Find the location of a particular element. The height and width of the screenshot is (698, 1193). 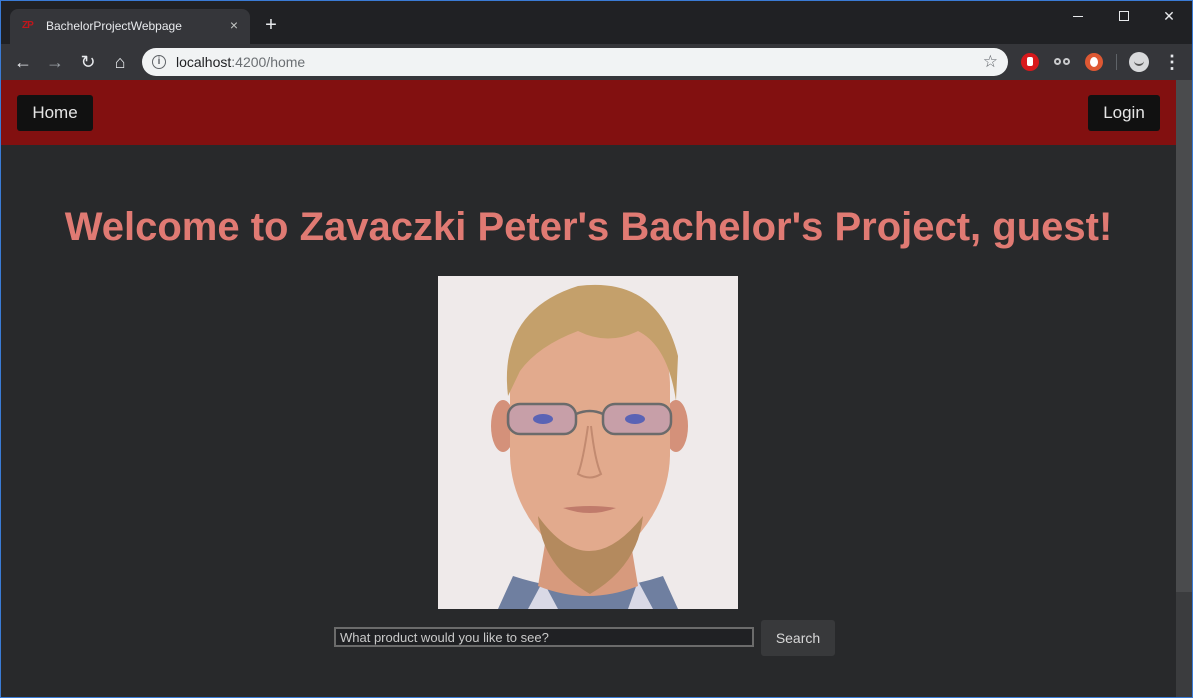

home-icon: ⌂ is located at coordinates (120, 62).